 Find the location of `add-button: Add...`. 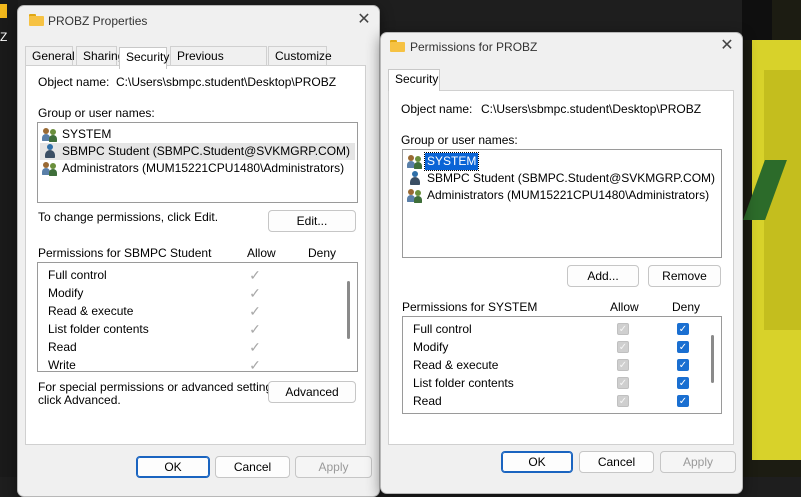

add-button: Add... is located at coordinates (603, 276).